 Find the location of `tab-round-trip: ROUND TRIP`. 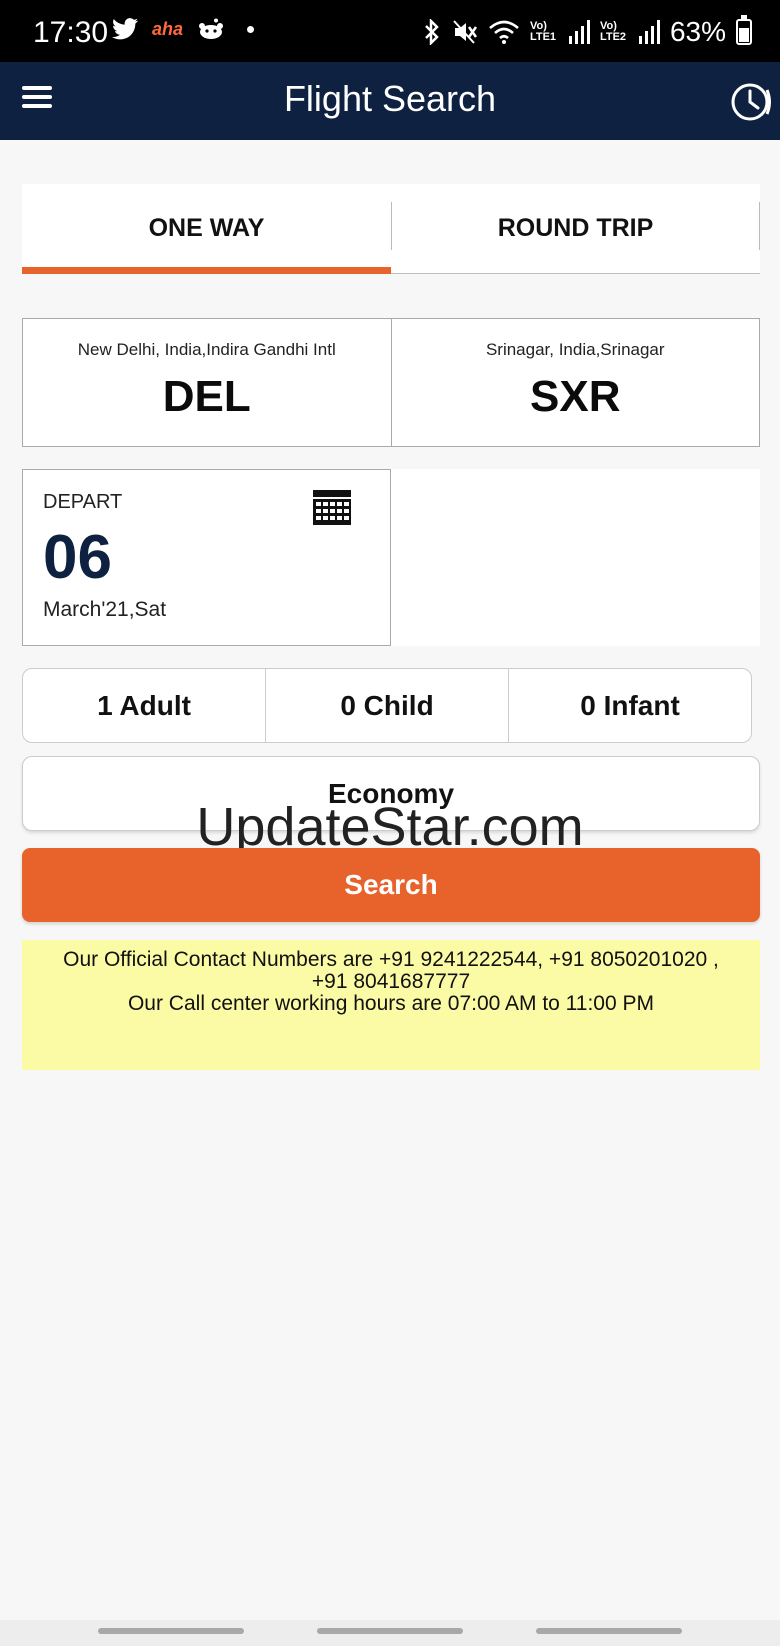

tab-round-trip: ROUND TRIP is located at coordinates (575, 228).